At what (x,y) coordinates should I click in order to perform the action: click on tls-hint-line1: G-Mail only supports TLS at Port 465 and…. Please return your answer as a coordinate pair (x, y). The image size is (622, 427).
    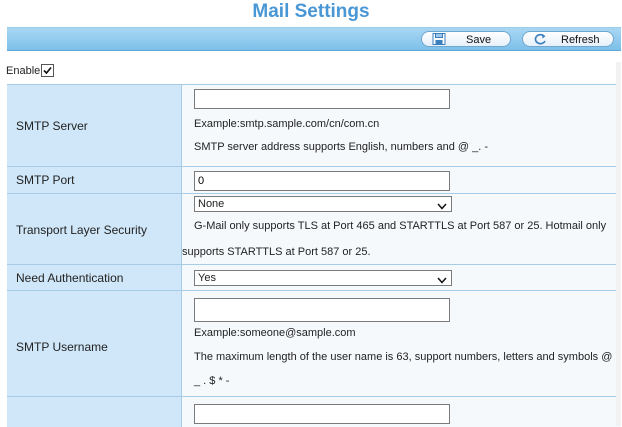
    Looking at the image, I should click on (400, 226).